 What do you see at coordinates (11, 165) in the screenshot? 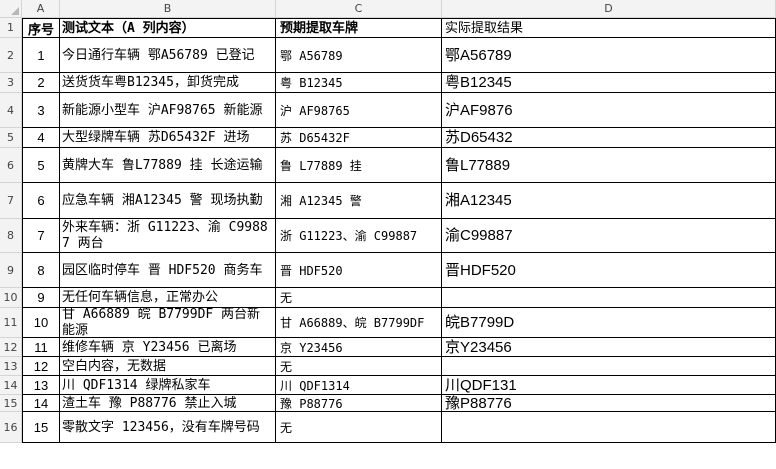
I see `row-header: 6` at bounding box center [11, 165].